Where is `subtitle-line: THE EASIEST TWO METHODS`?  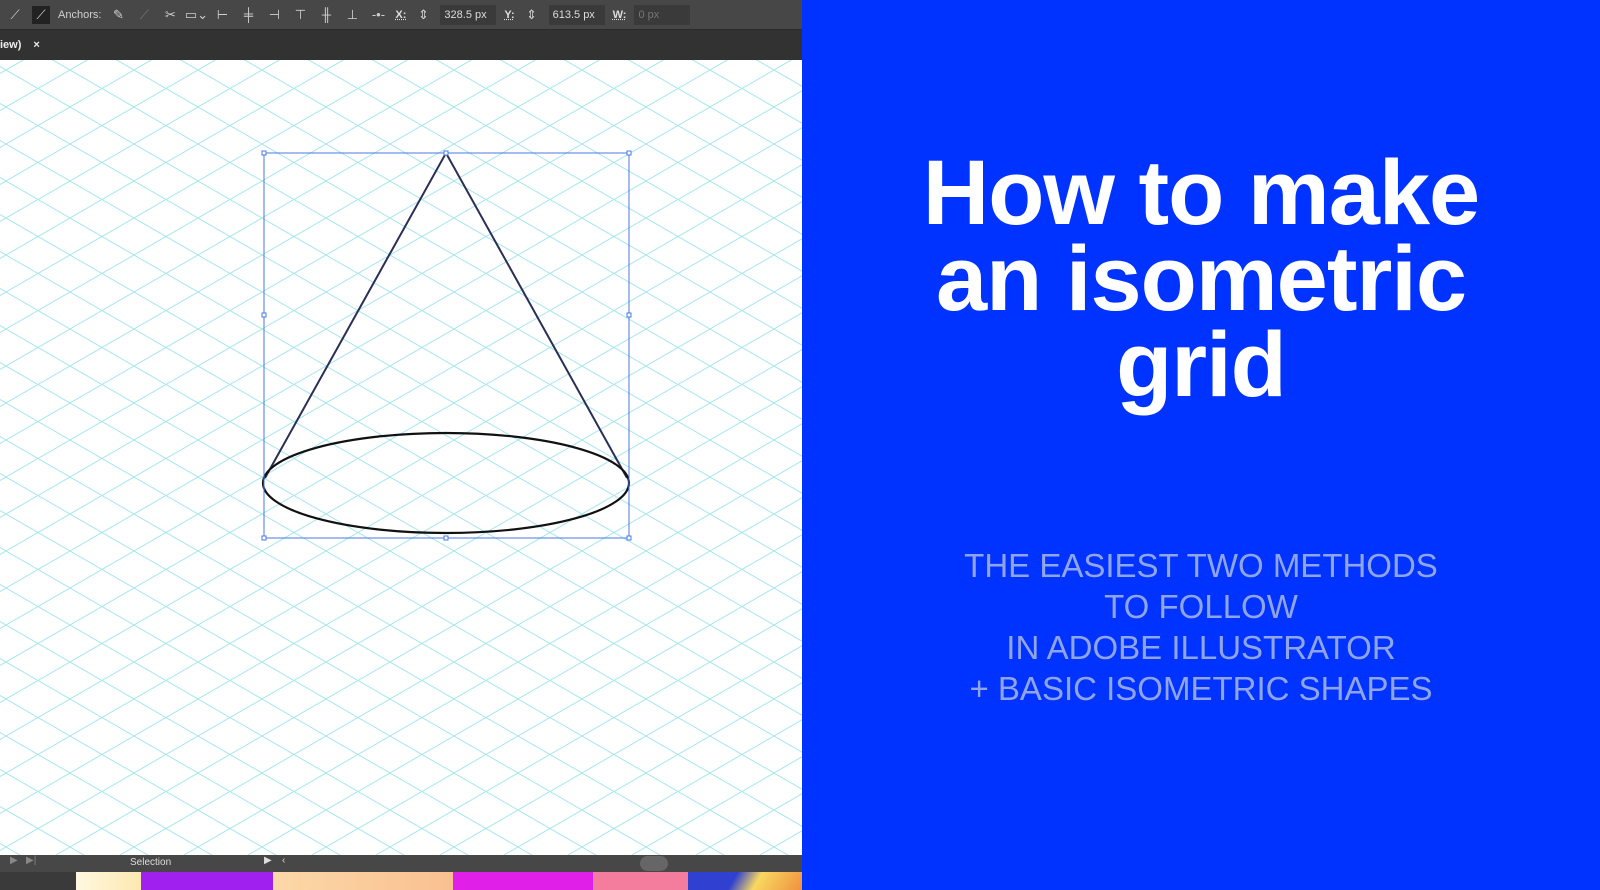 subtitle-line: THE EASIEST TWO METHODS is located at coordinates (1201, 565).